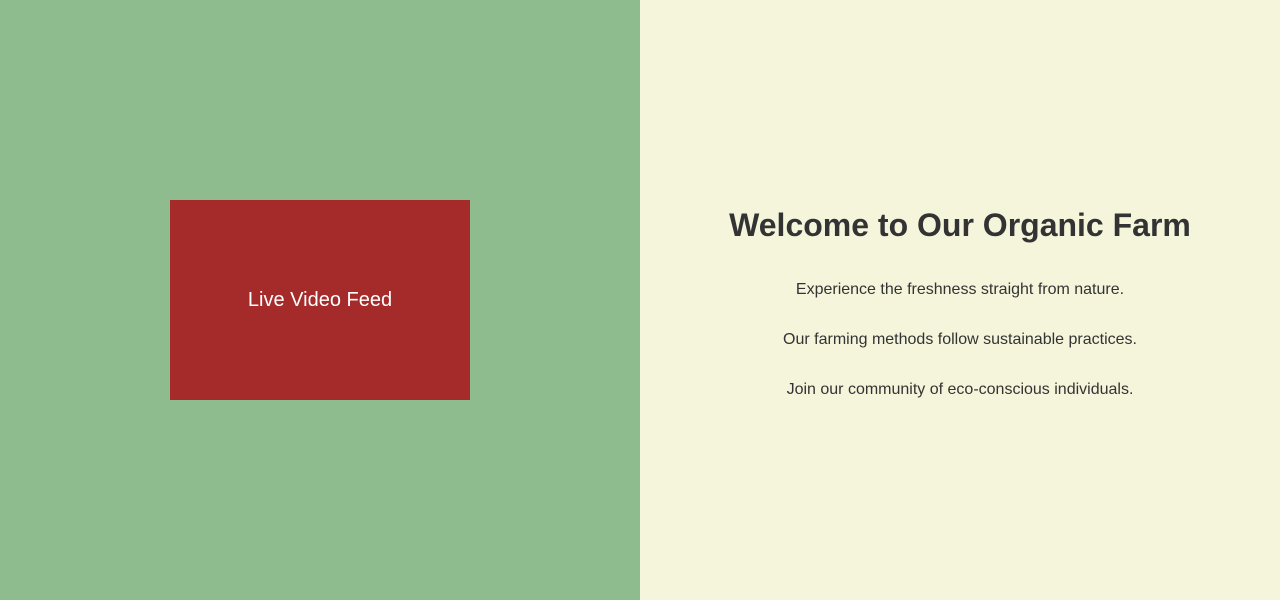 The height and width of the screenshot is (600, 1280). I want to click on page-title: Welcome to Our Organic Farm, so click(960, 225).